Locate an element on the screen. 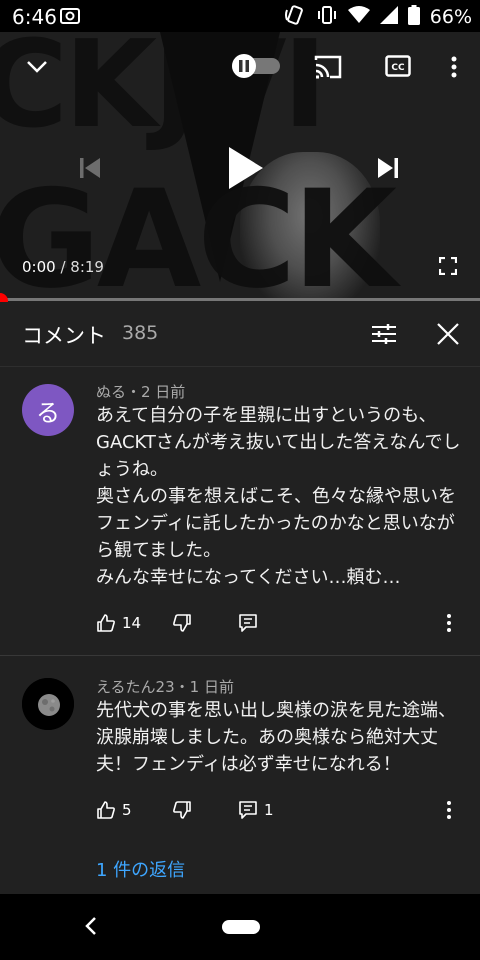 The width and height of the screenshot is (480, 960). wifi-icon is located at coordinates (358, 17).